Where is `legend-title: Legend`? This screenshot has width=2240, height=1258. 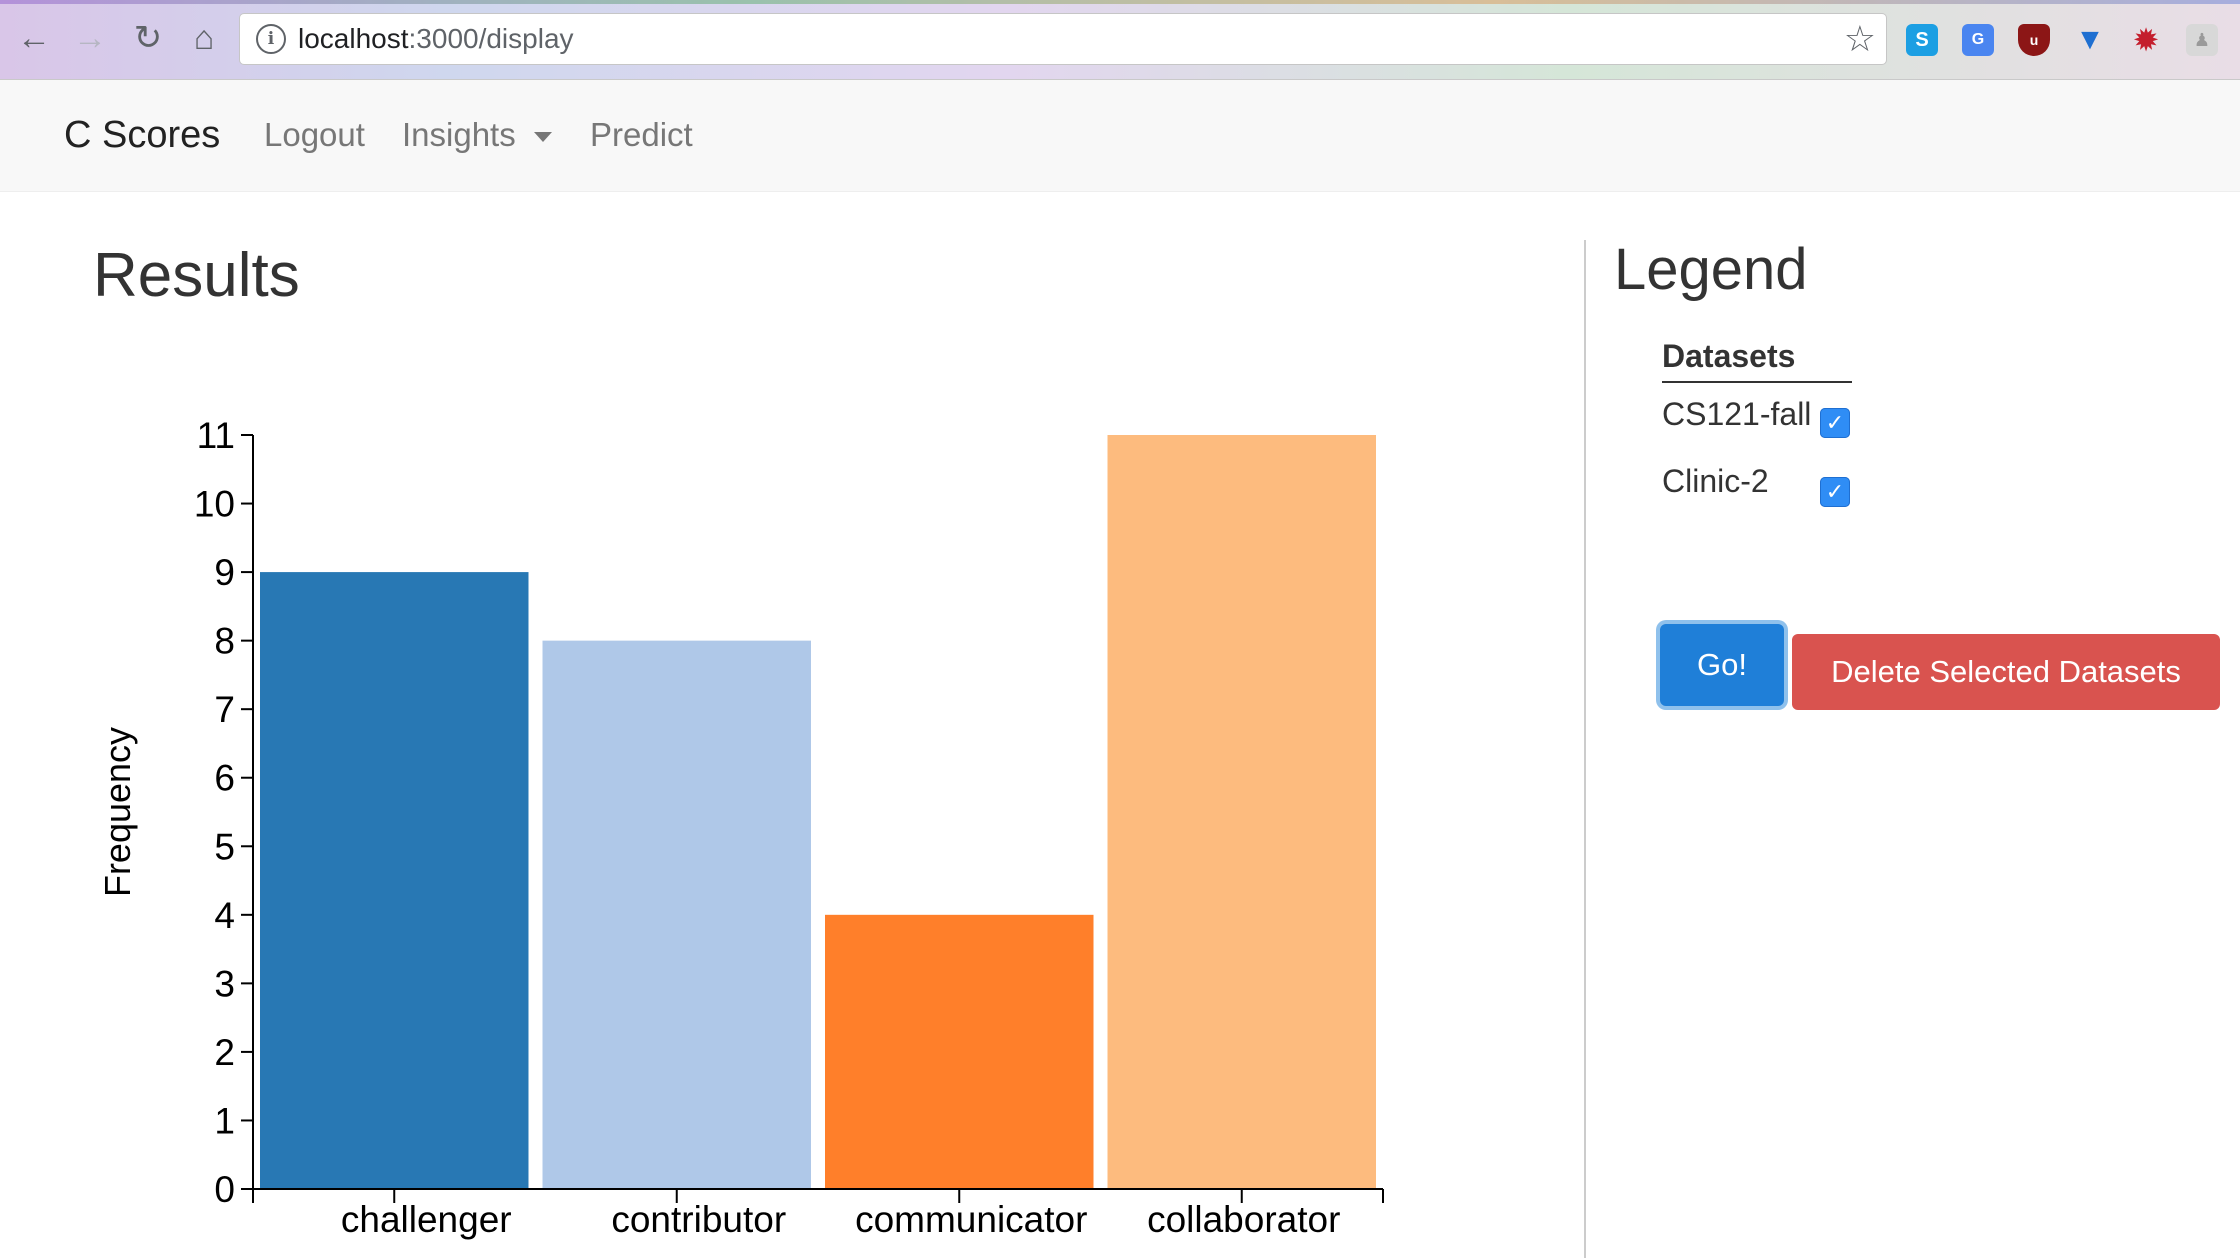
legend-title: Legend is located at coordinates (1711, 269).